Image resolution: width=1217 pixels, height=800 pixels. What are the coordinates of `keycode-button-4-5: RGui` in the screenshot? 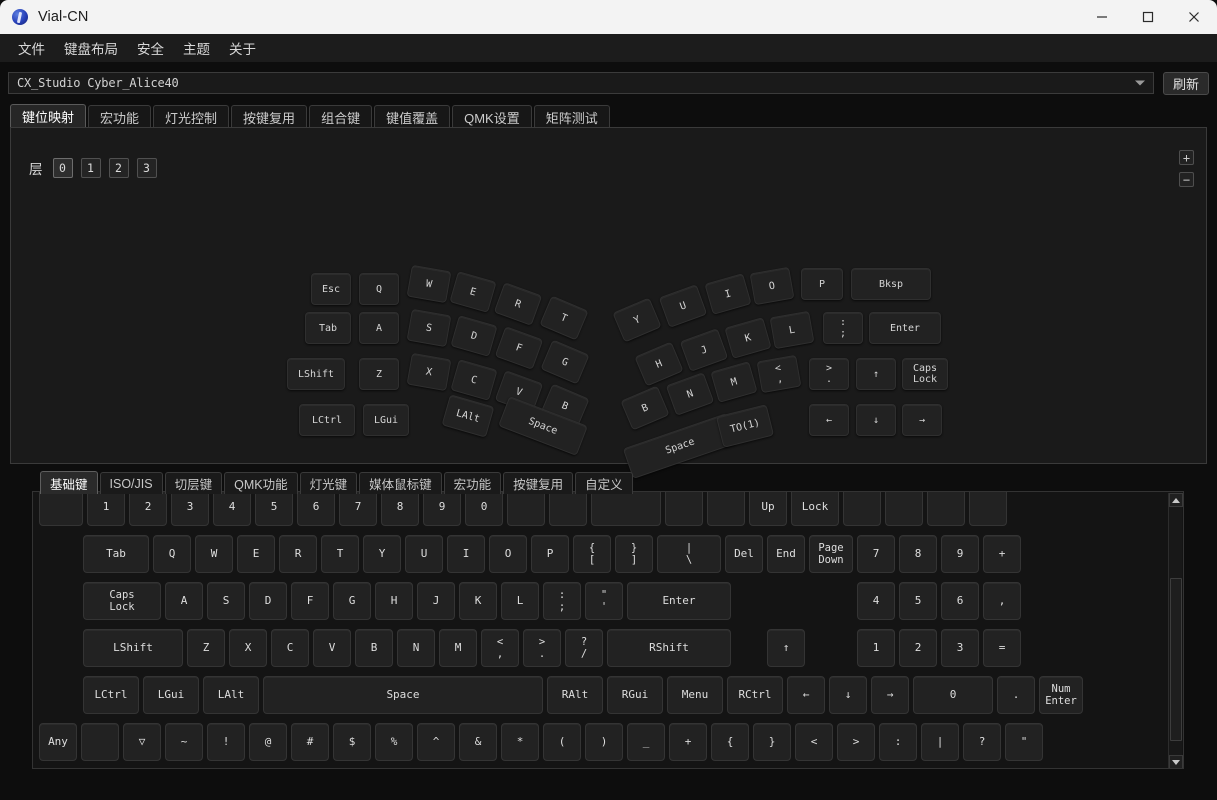 It's located at (635, 695).